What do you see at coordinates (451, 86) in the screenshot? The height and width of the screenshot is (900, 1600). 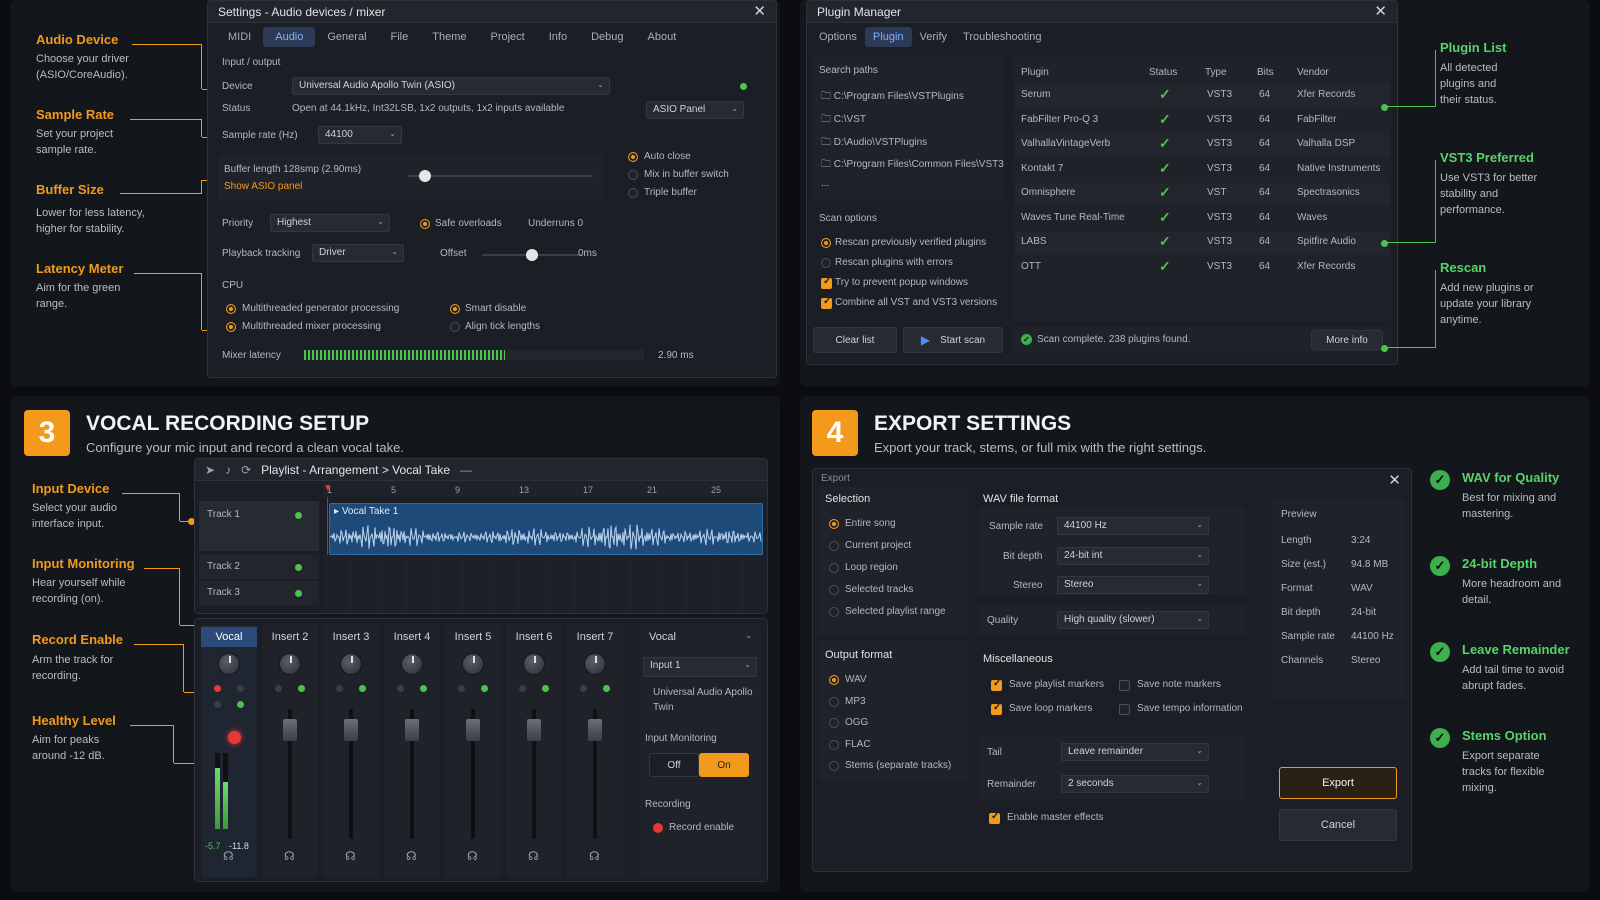 I see `device-select: Universal Audio Apollo Twin (ASIO) ⌄` at bounding box center [451, 86].